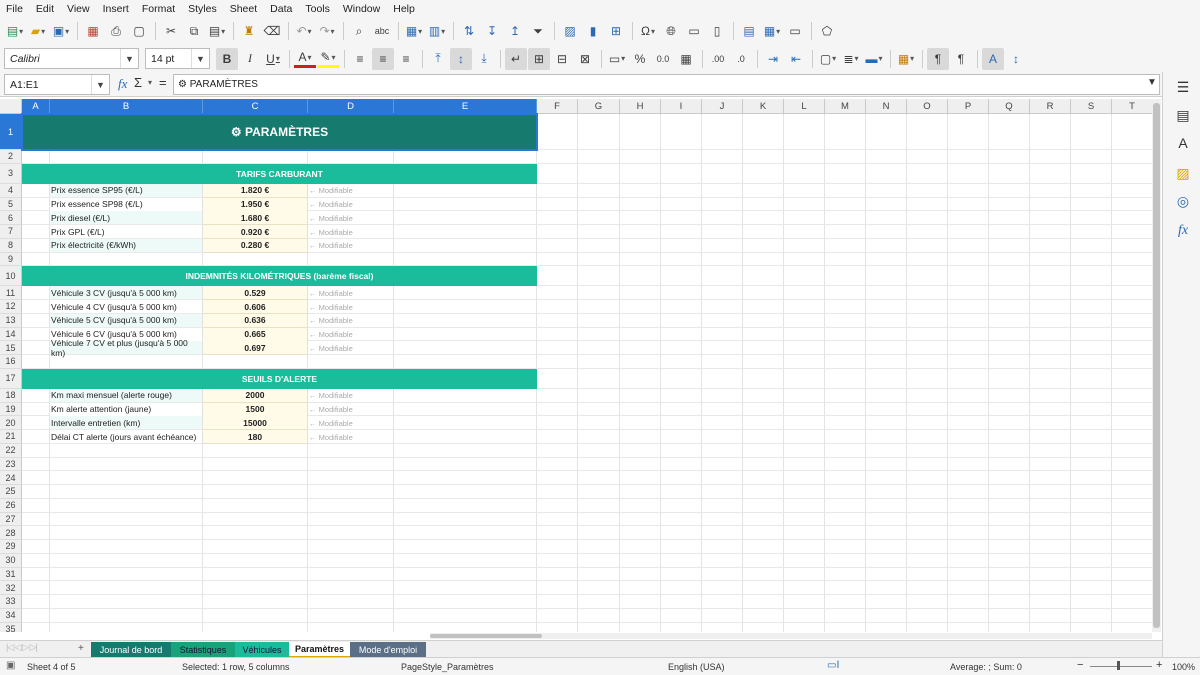 The image size is (1200, 675). Describe the element at coordinates (281, 9) in the screenshot. I see `menu-data: Data` at that location.